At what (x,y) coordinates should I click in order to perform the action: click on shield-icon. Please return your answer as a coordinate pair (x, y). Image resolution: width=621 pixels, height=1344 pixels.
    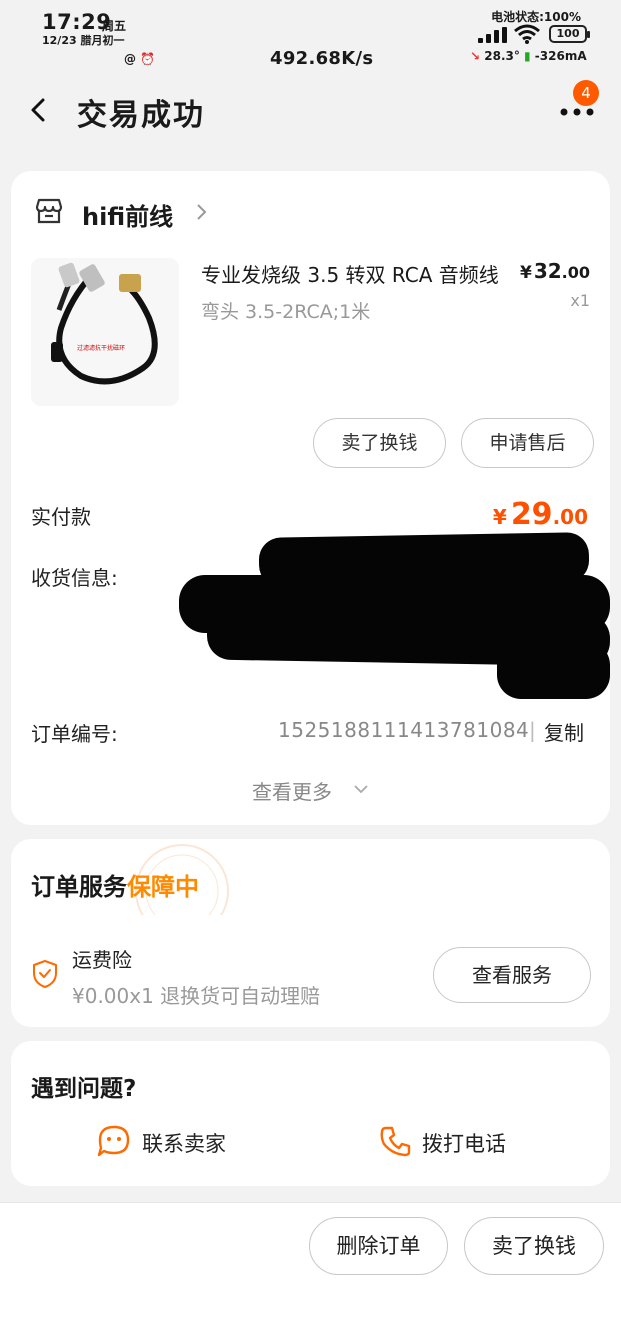
    Looking at the image, I should click on (45, 974).